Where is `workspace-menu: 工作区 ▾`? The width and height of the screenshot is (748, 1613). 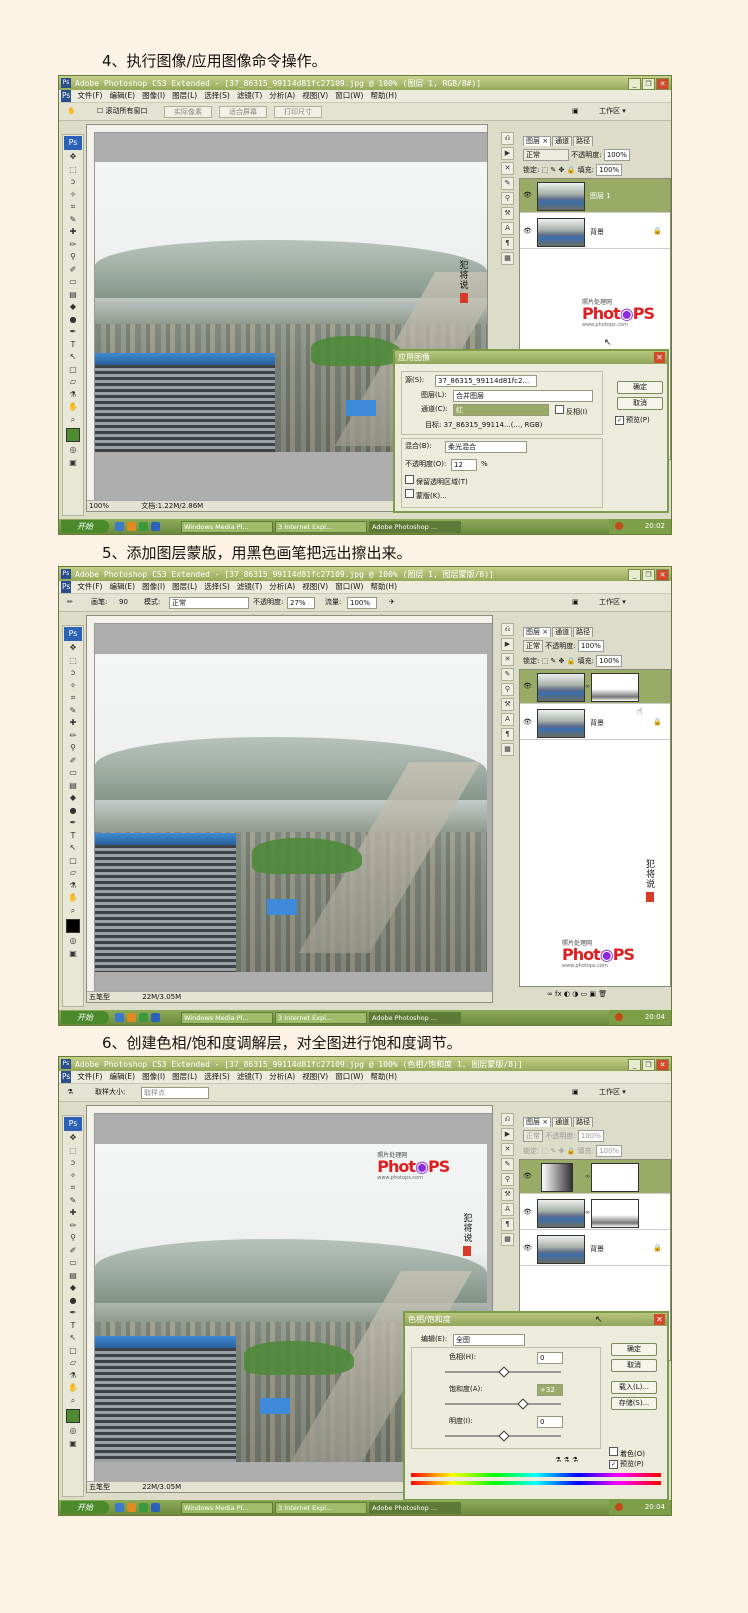
workspace-menu: 工作区 ▾ is located at coordinates (612, 111).